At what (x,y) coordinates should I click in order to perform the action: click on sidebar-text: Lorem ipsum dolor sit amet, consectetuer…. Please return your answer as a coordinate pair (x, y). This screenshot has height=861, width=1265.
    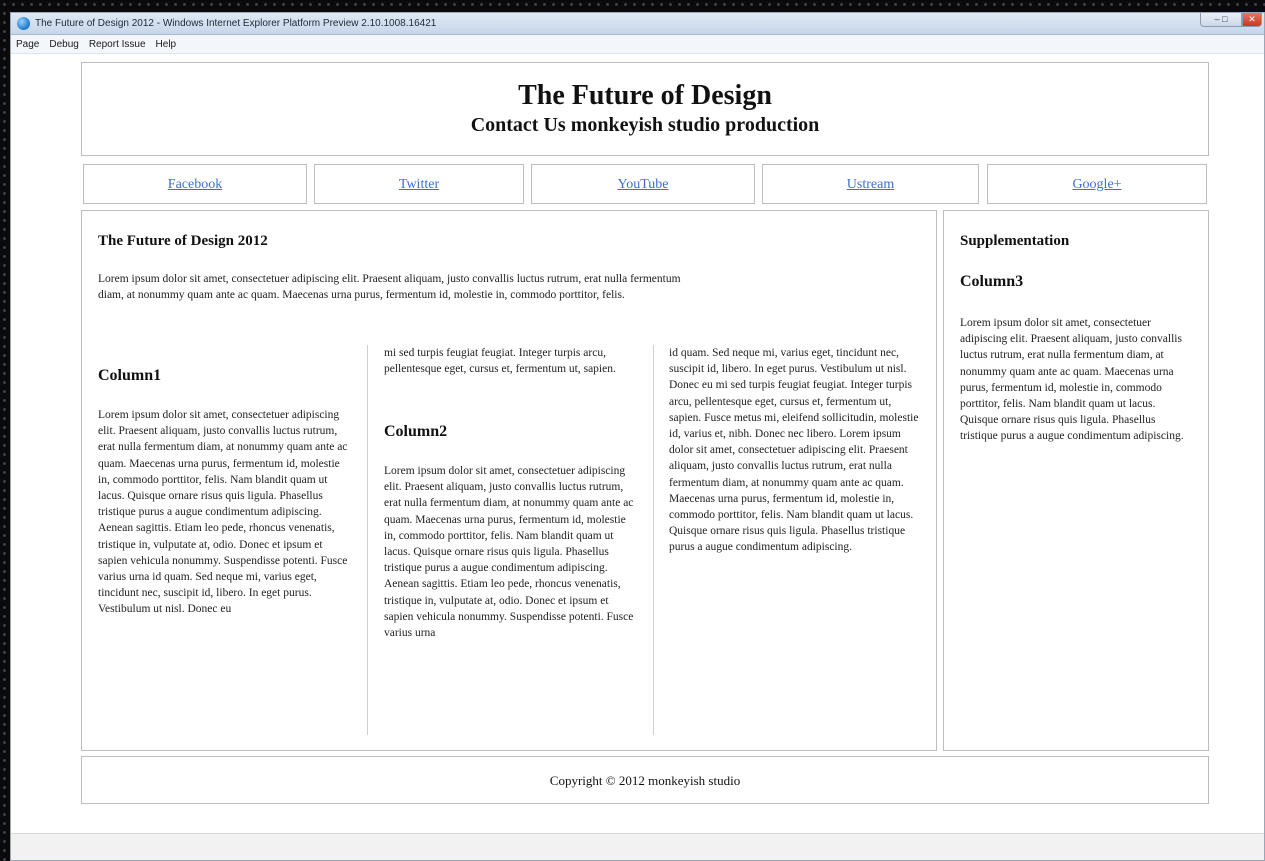
    Looking at the image, I should click on (1072, 380).